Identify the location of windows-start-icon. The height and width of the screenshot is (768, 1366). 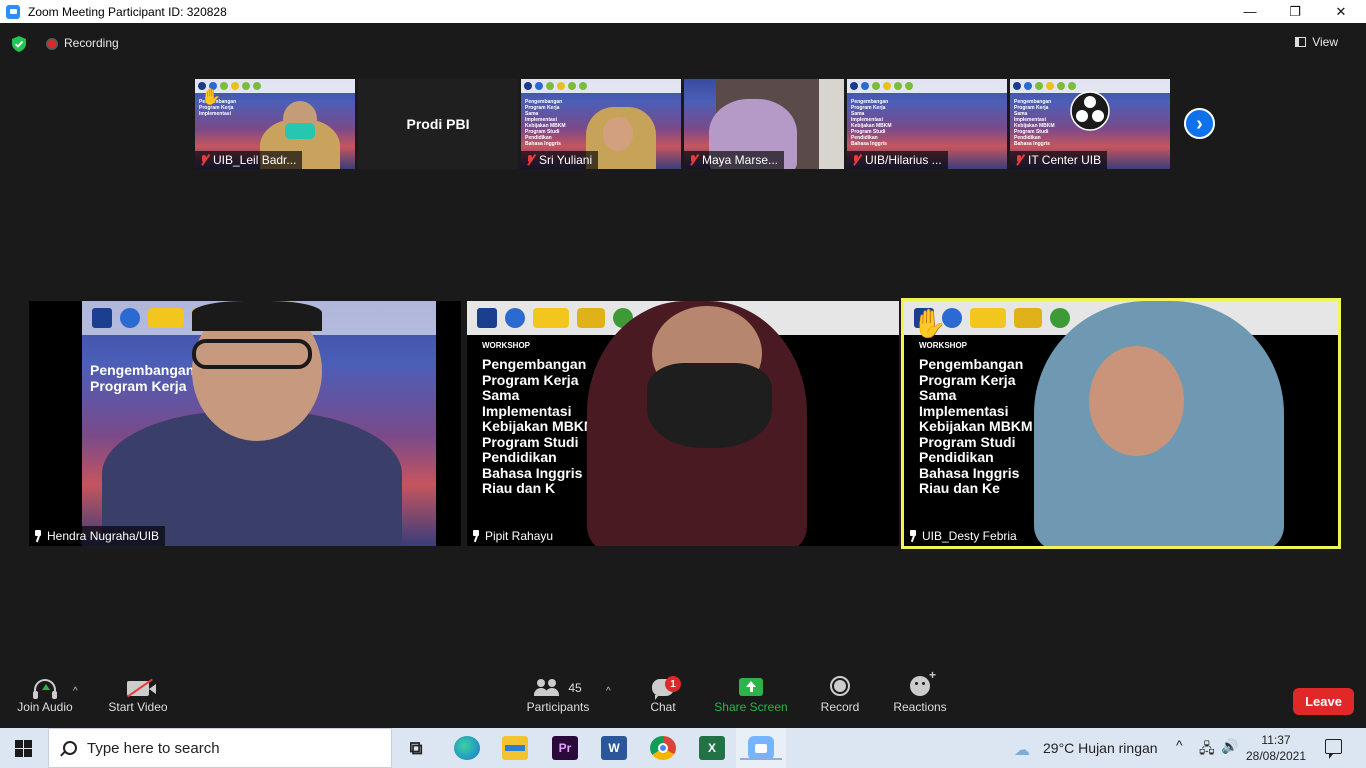
(23, 748).